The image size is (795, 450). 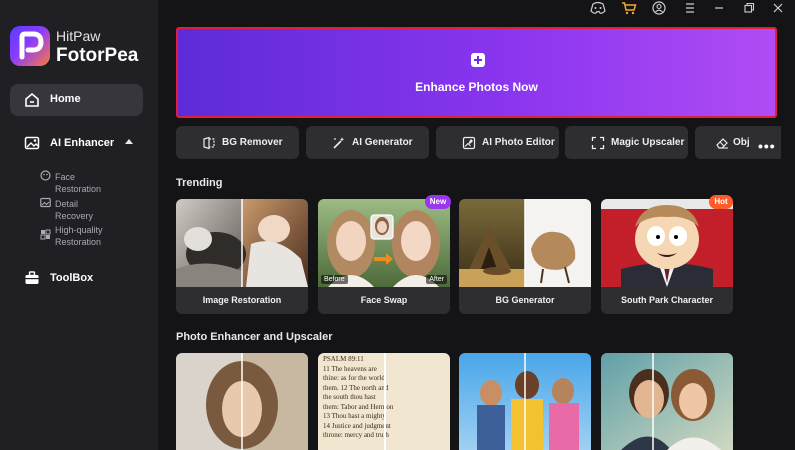 I want to click on before-label: Before, so click(x=334, y=279).